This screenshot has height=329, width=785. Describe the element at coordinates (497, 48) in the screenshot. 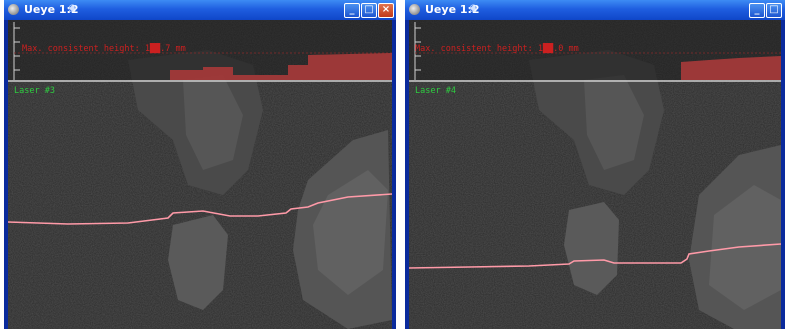

I see `max-height-text: Max. consistent height: 1██.0 mm` at that location.